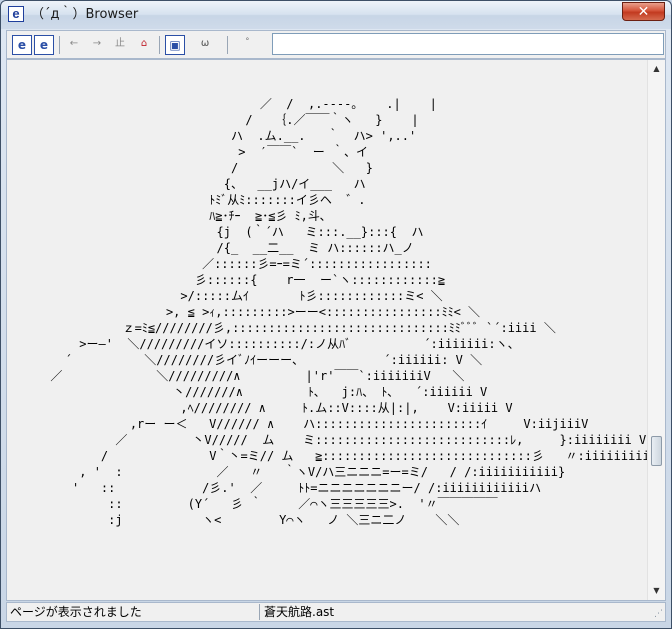  Describe the element at coordinates (656, 69) in the screenshot. I see `scroll-up-icon: ▲` at that location.